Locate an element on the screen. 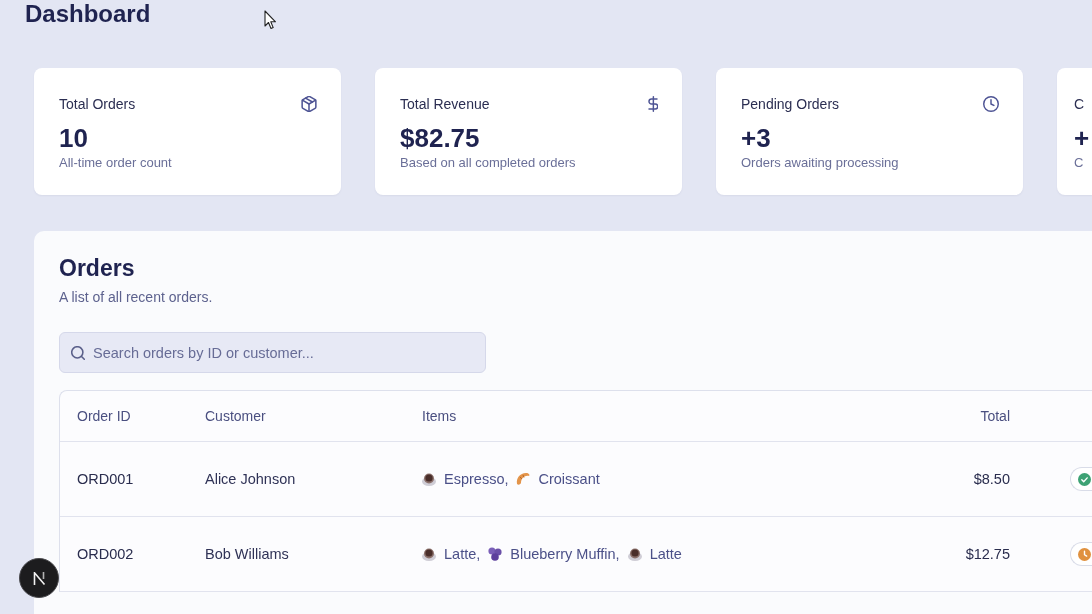 Image resolution: width=1092 pixels, height=614 pixels. stat-title: Pending Orders is located at coordinates (790, 104).